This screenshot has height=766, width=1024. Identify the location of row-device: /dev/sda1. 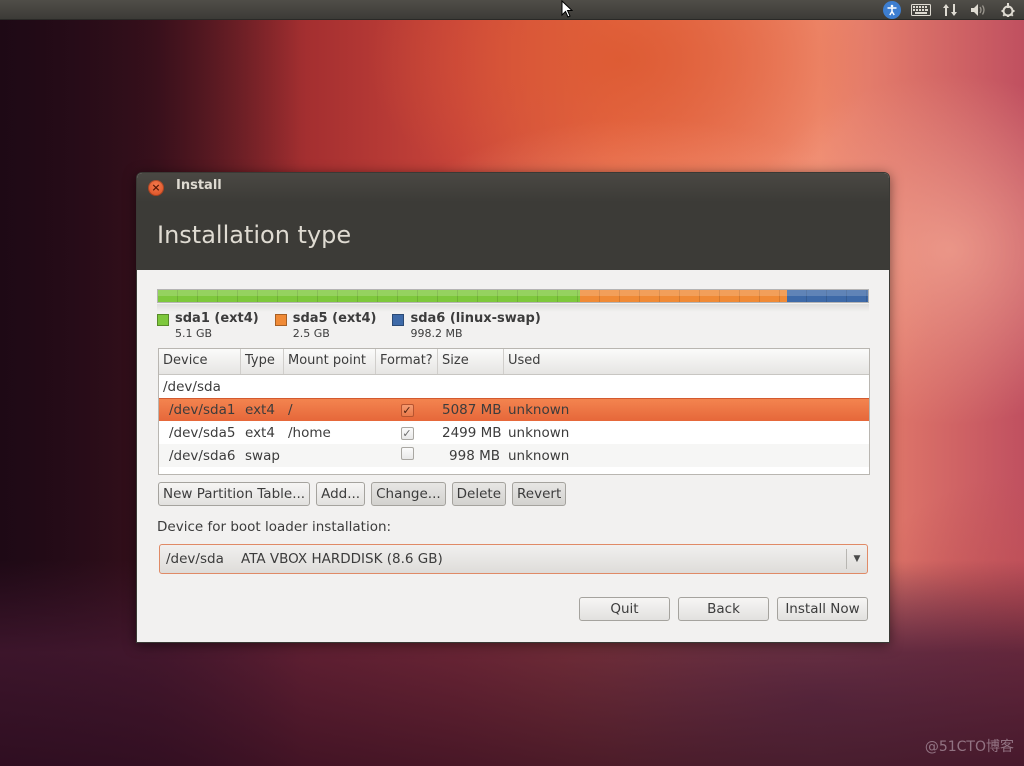
(202, 410).